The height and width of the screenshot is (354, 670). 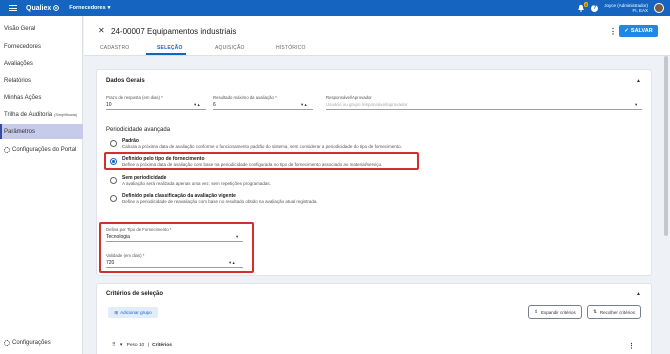 What do you see at coordinates (114, 48) in the screenshot?
I see `tab-cadastro: CADASTRO` at bounding box center [114, 48].